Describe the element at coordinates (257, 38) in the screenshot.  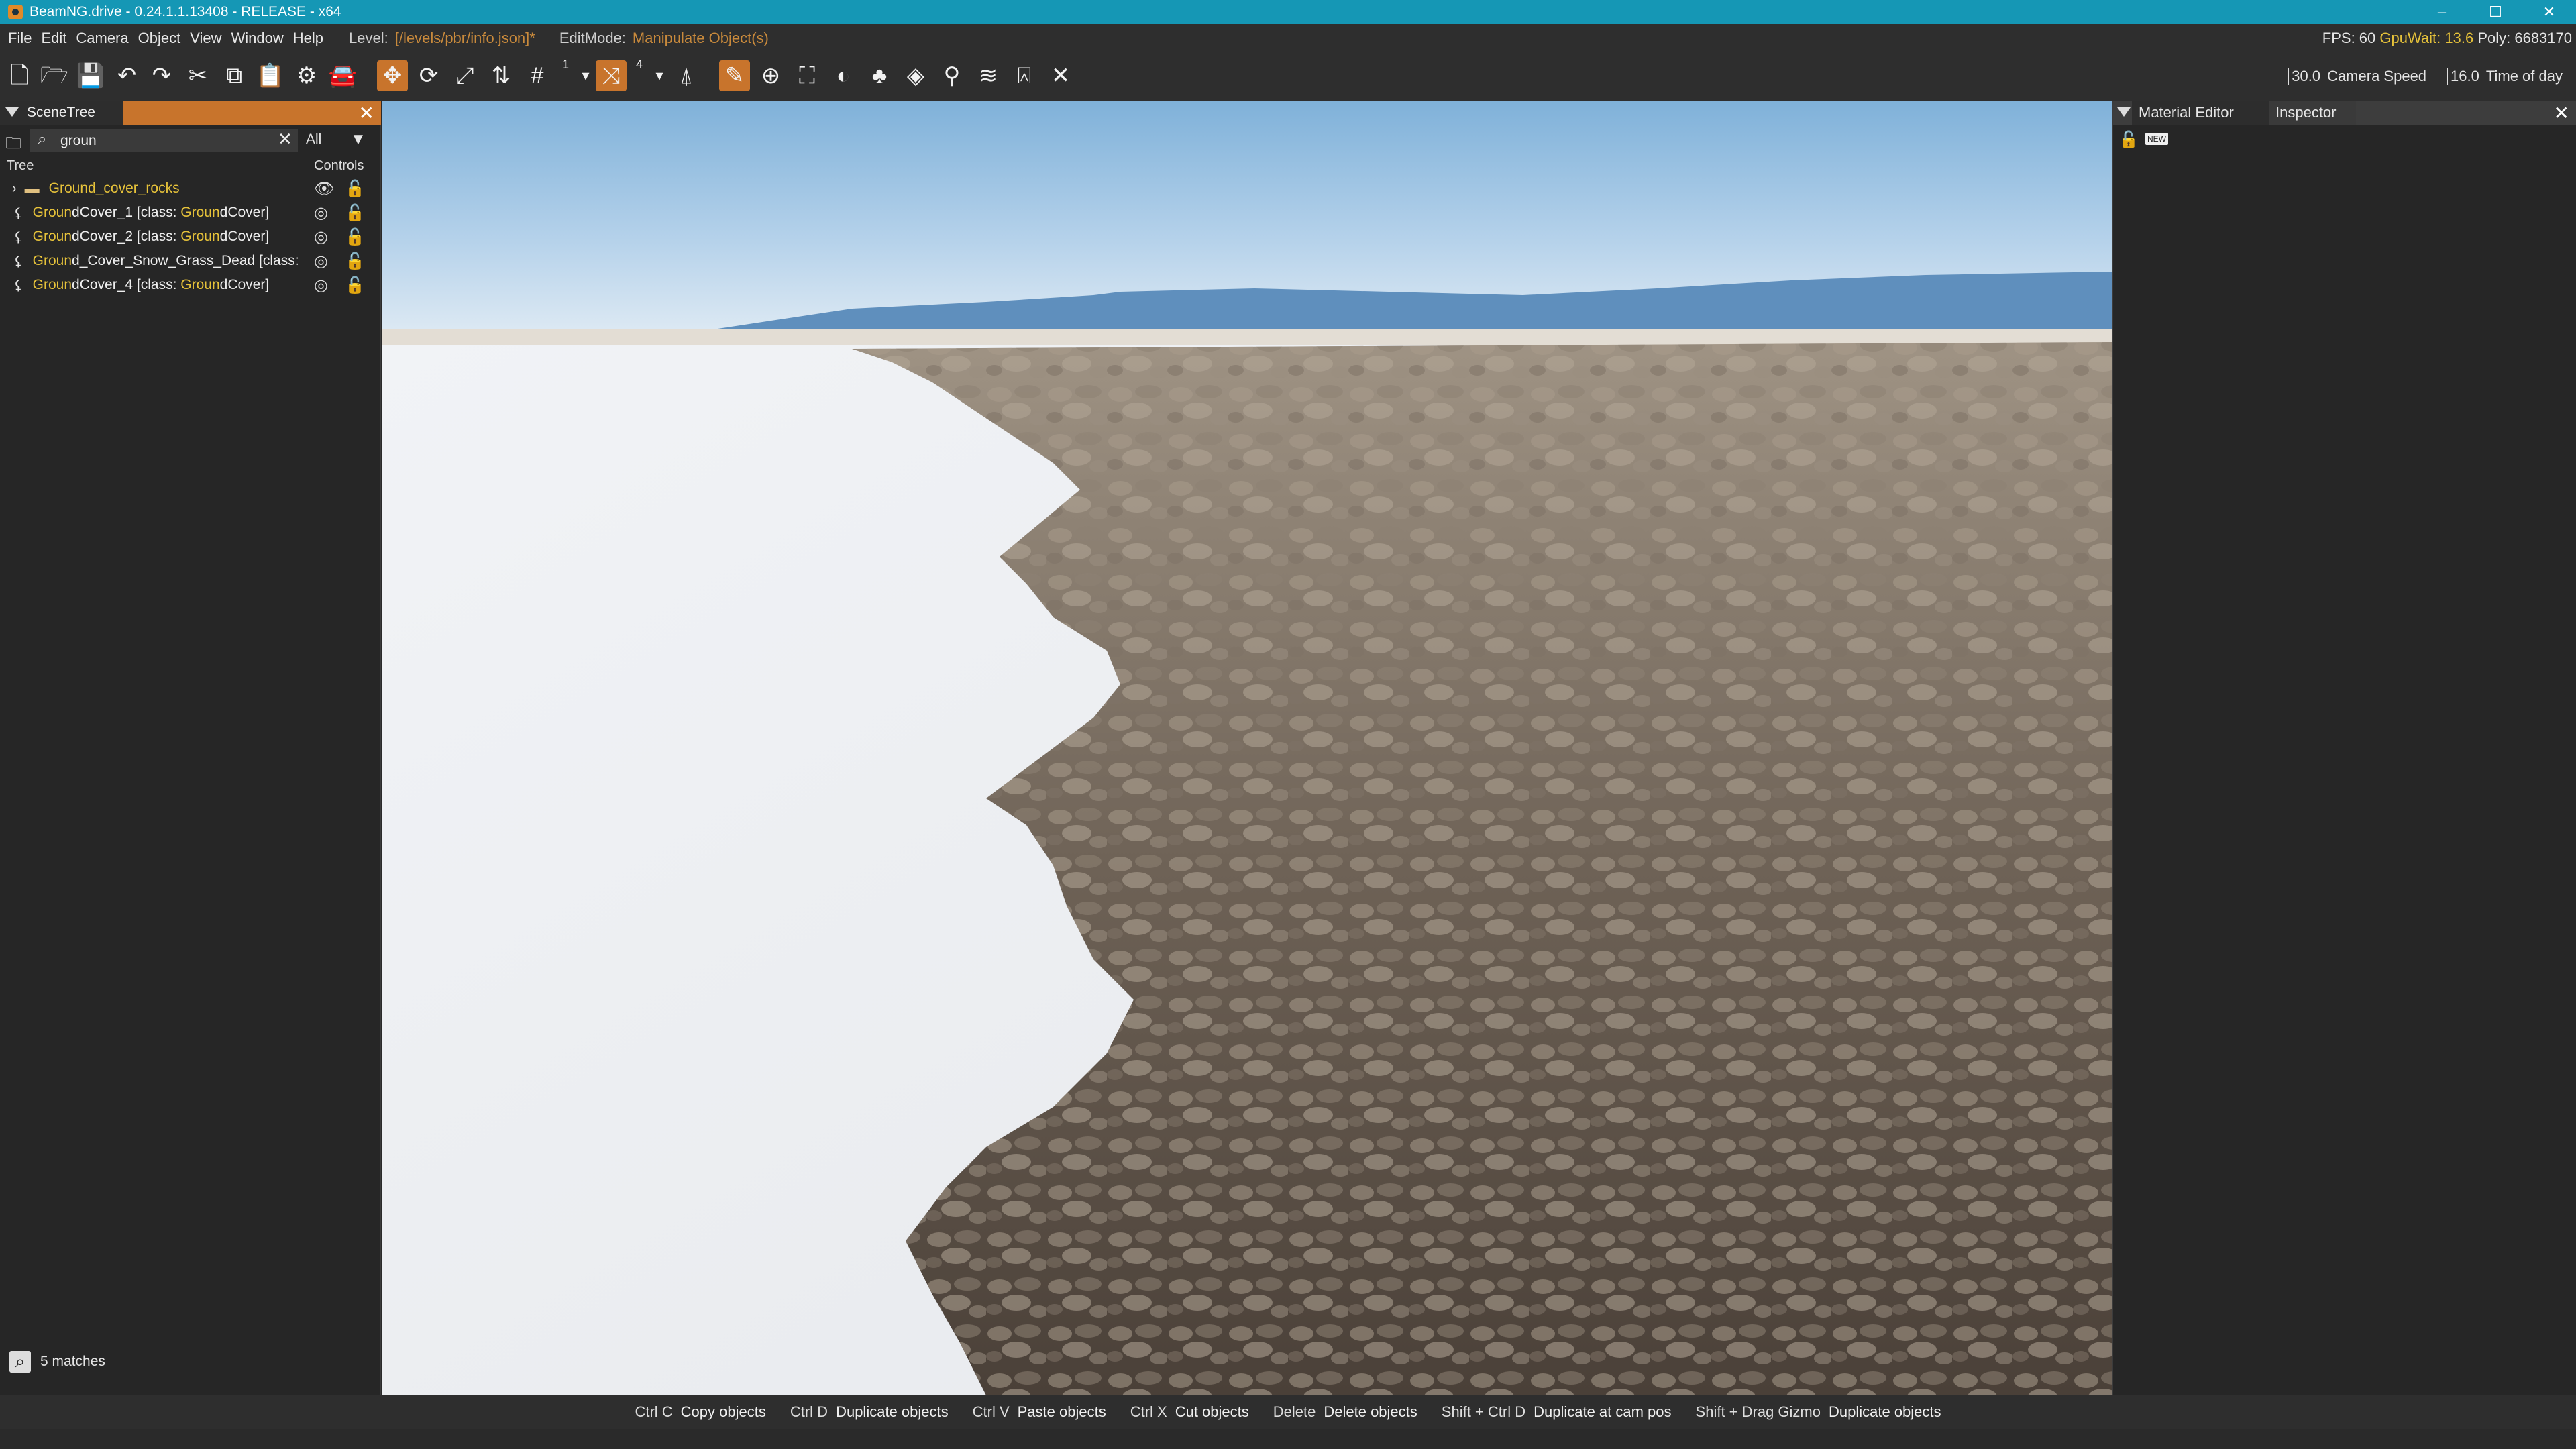
I see `menu-window: Window` at that location.